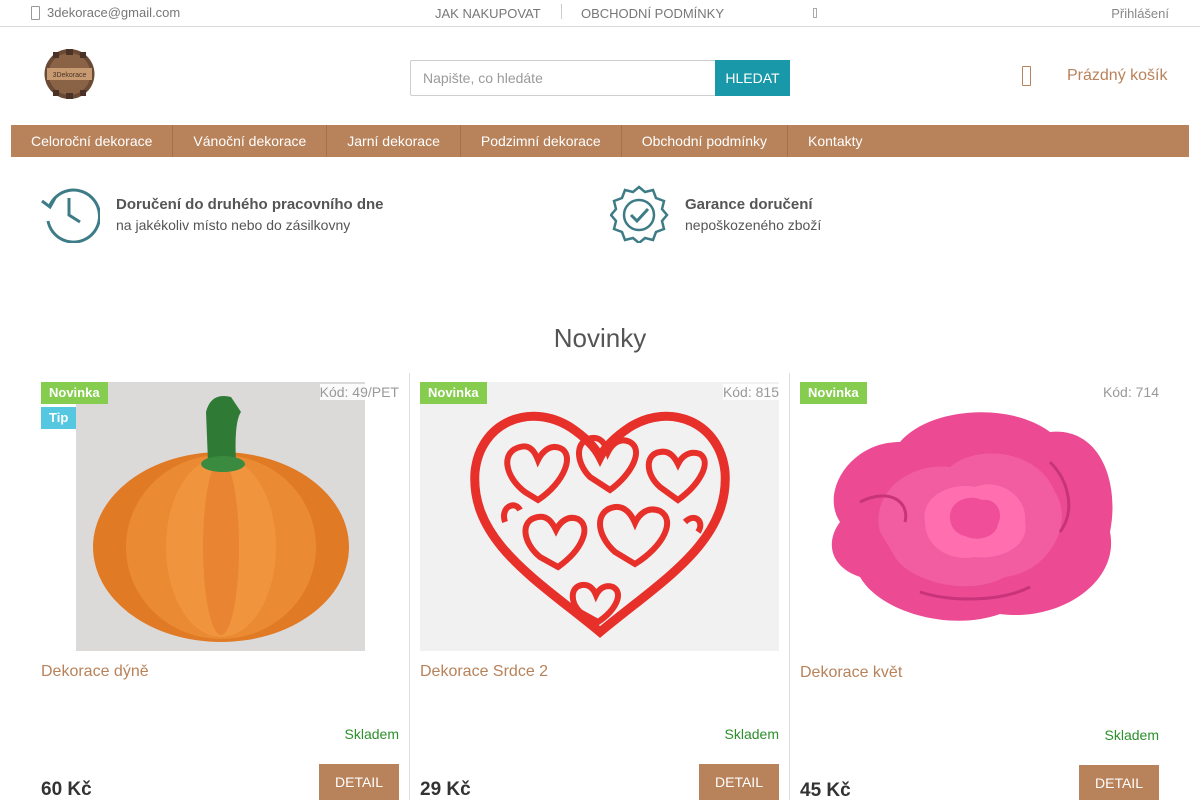  Describe the element at coordinates (250, 204) in the screenshot. I see `benefit-title: Doručení do druhého pracovního dne` at that location.